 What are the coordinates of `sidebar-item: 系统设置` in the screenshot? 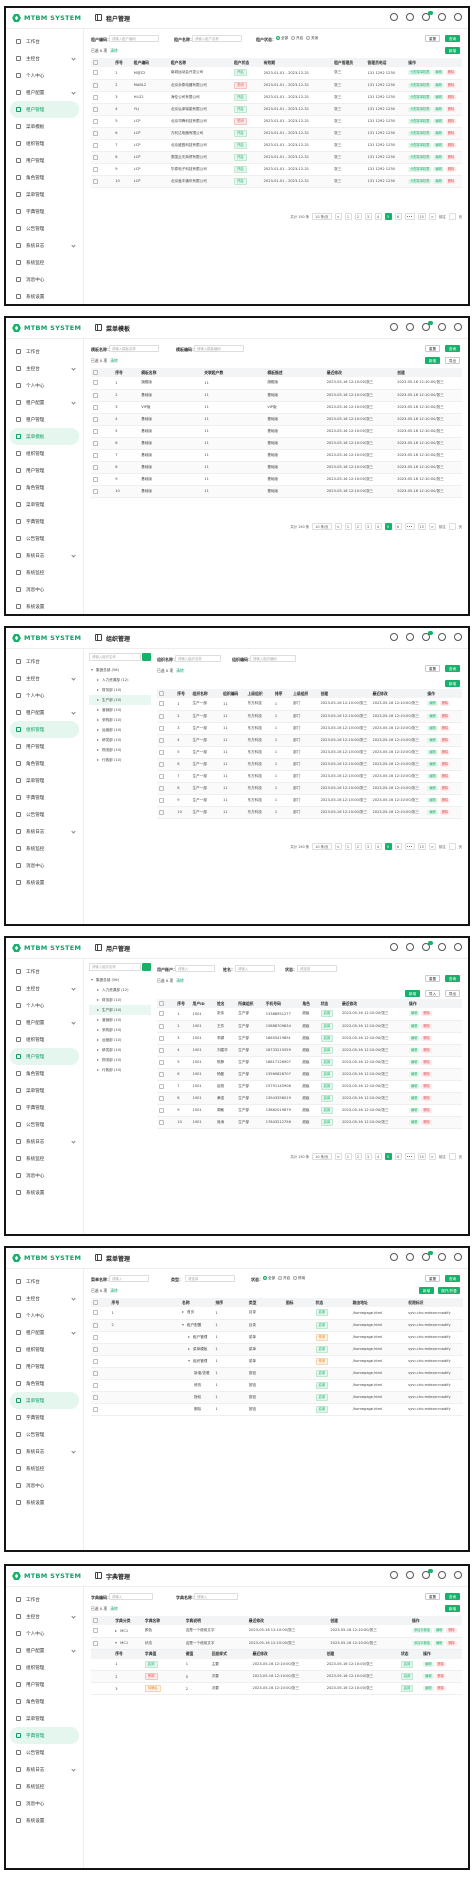 It's located at (44, 1192).